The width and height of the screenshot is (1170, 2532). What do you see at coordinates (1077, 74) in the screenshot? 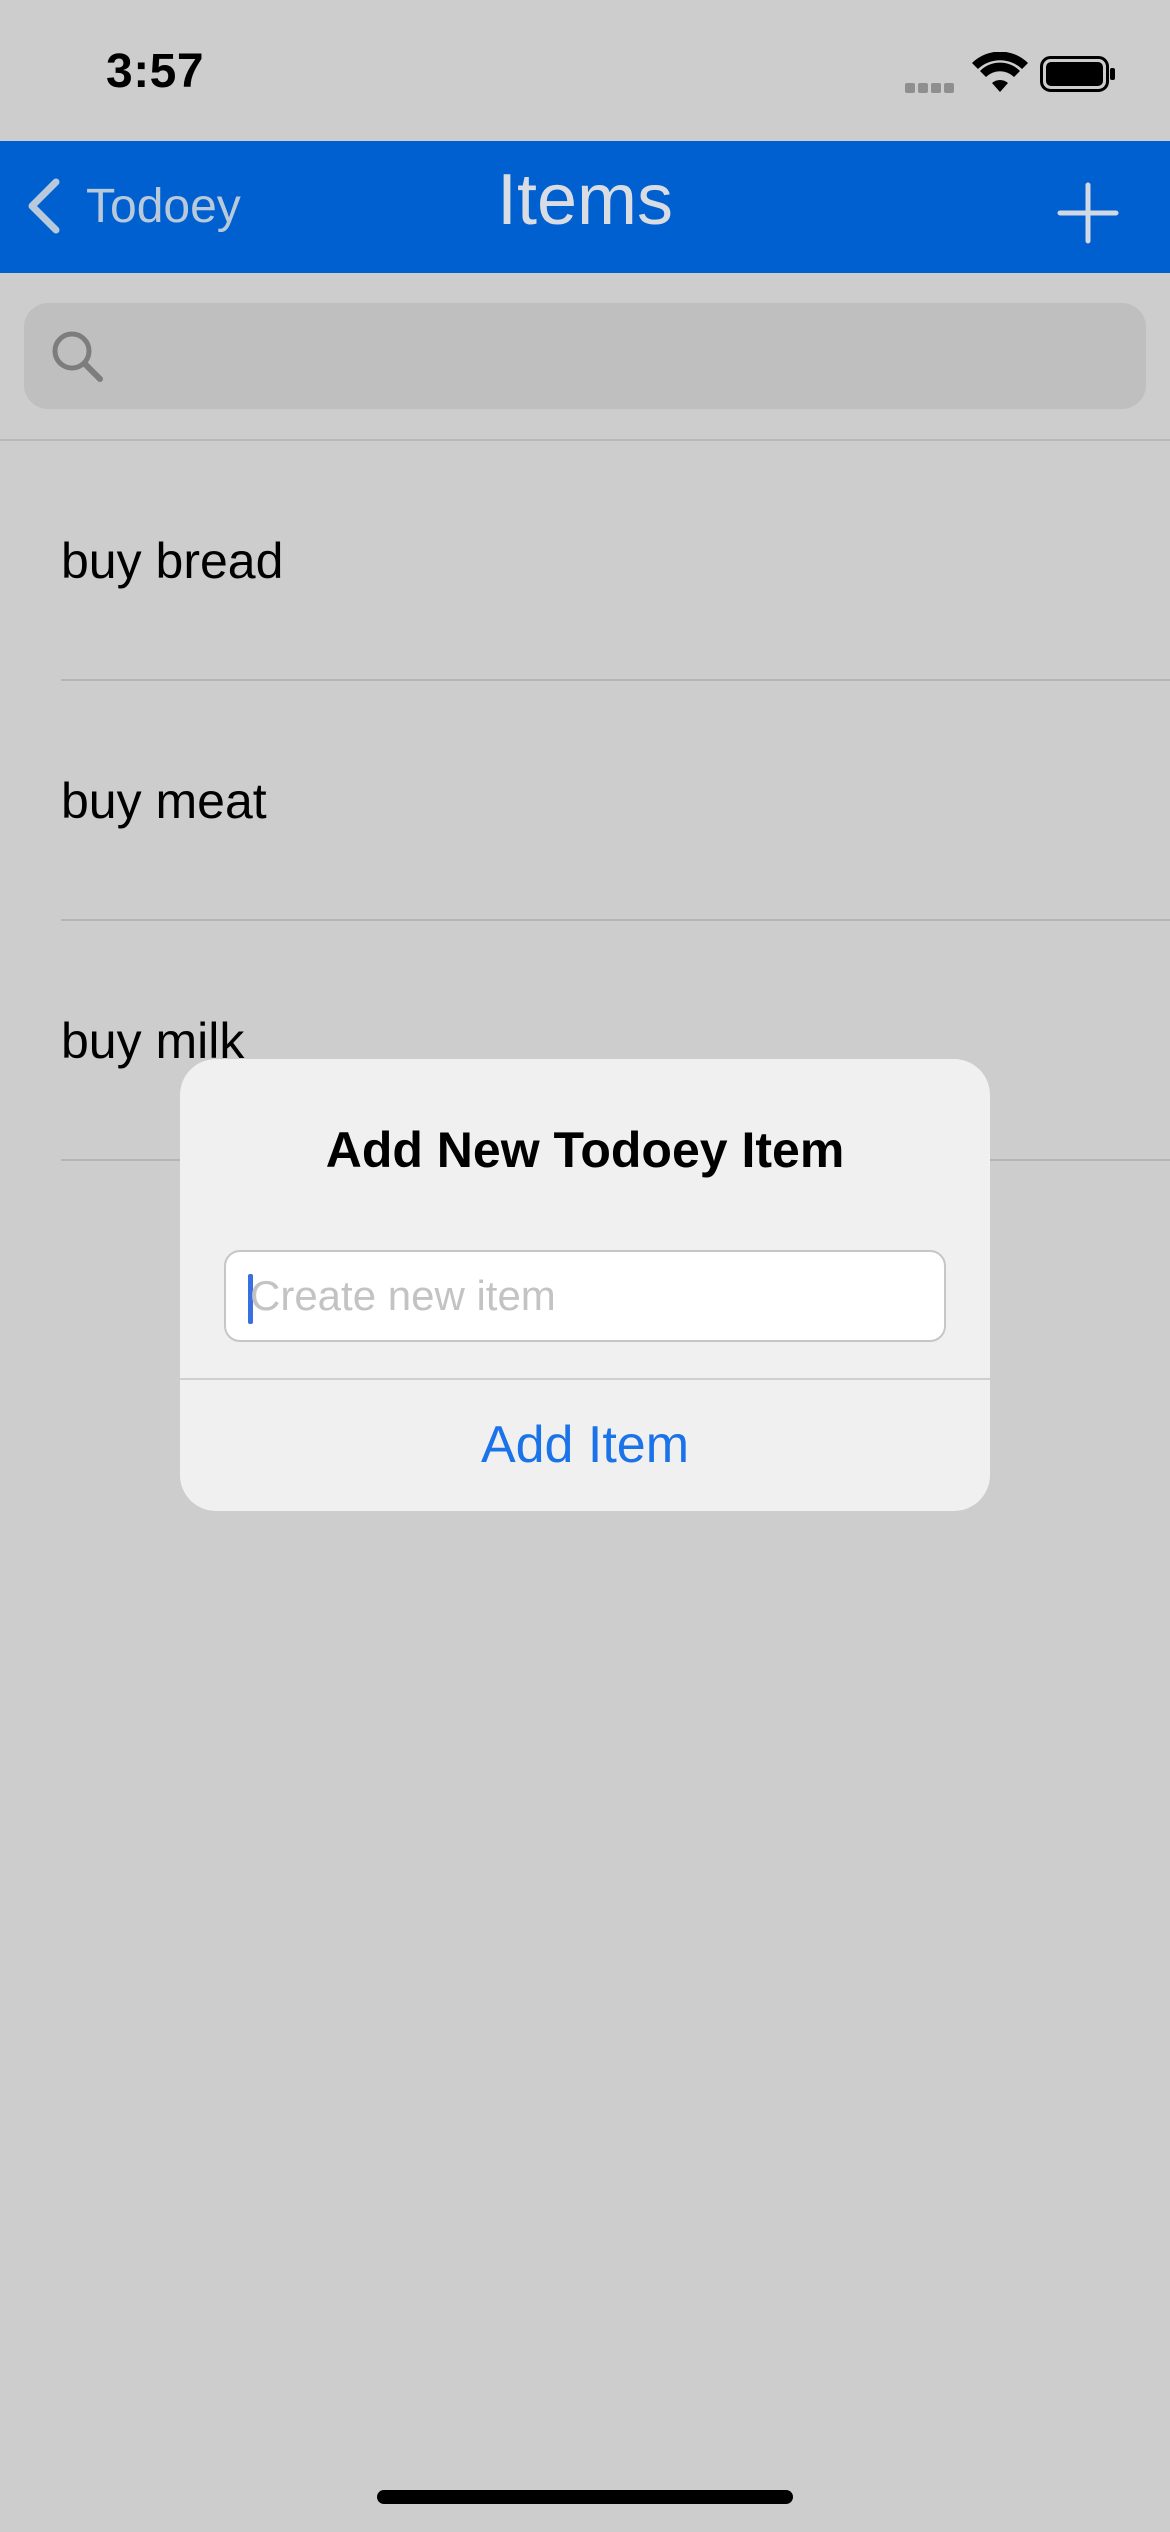
I see `battery-icon` at bounding box center [1077, 74].